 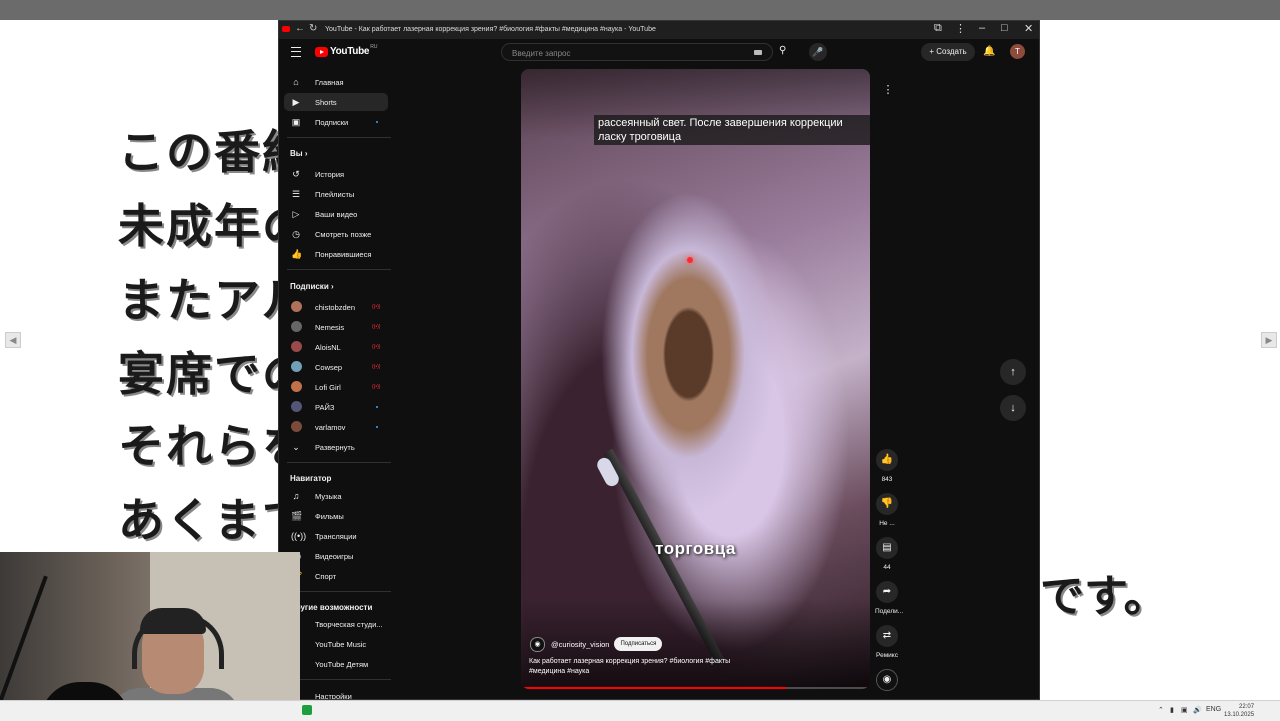 I want to click on sidebar-item-playlists: ☰ Плейлисты, so click(x=336, y=194).